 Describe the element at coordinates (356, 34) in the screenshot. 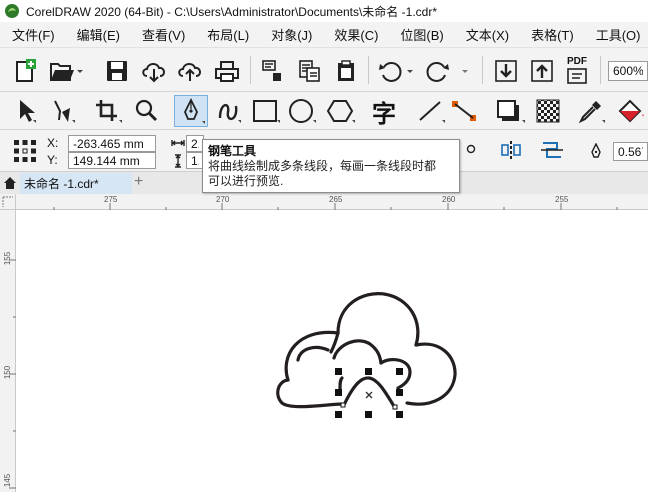

I see `menu-effects: 效果(C)` at that location.